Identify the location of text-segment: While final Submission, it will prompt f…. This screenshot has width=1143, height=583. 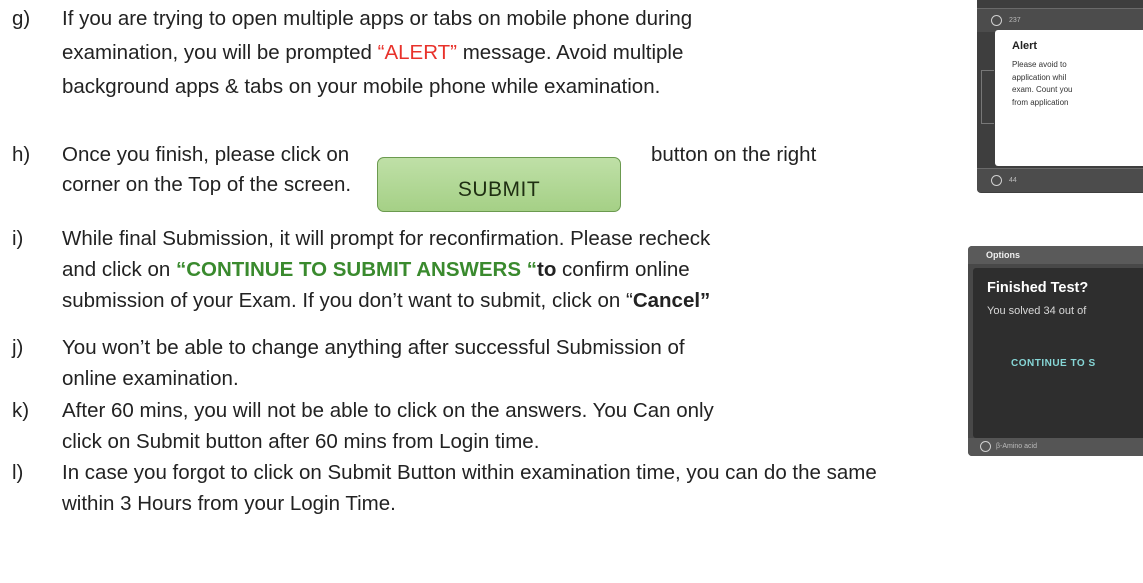
(386, 238).